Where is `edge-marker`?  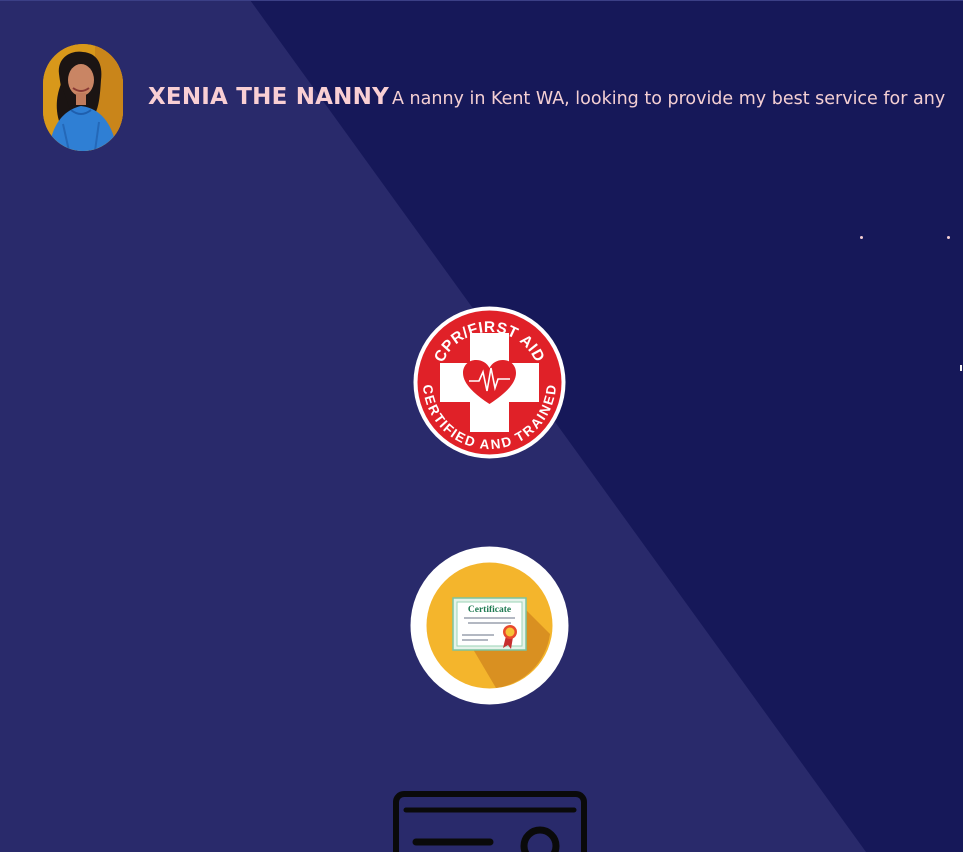
edge-marker is located at coordinates (961, 368).